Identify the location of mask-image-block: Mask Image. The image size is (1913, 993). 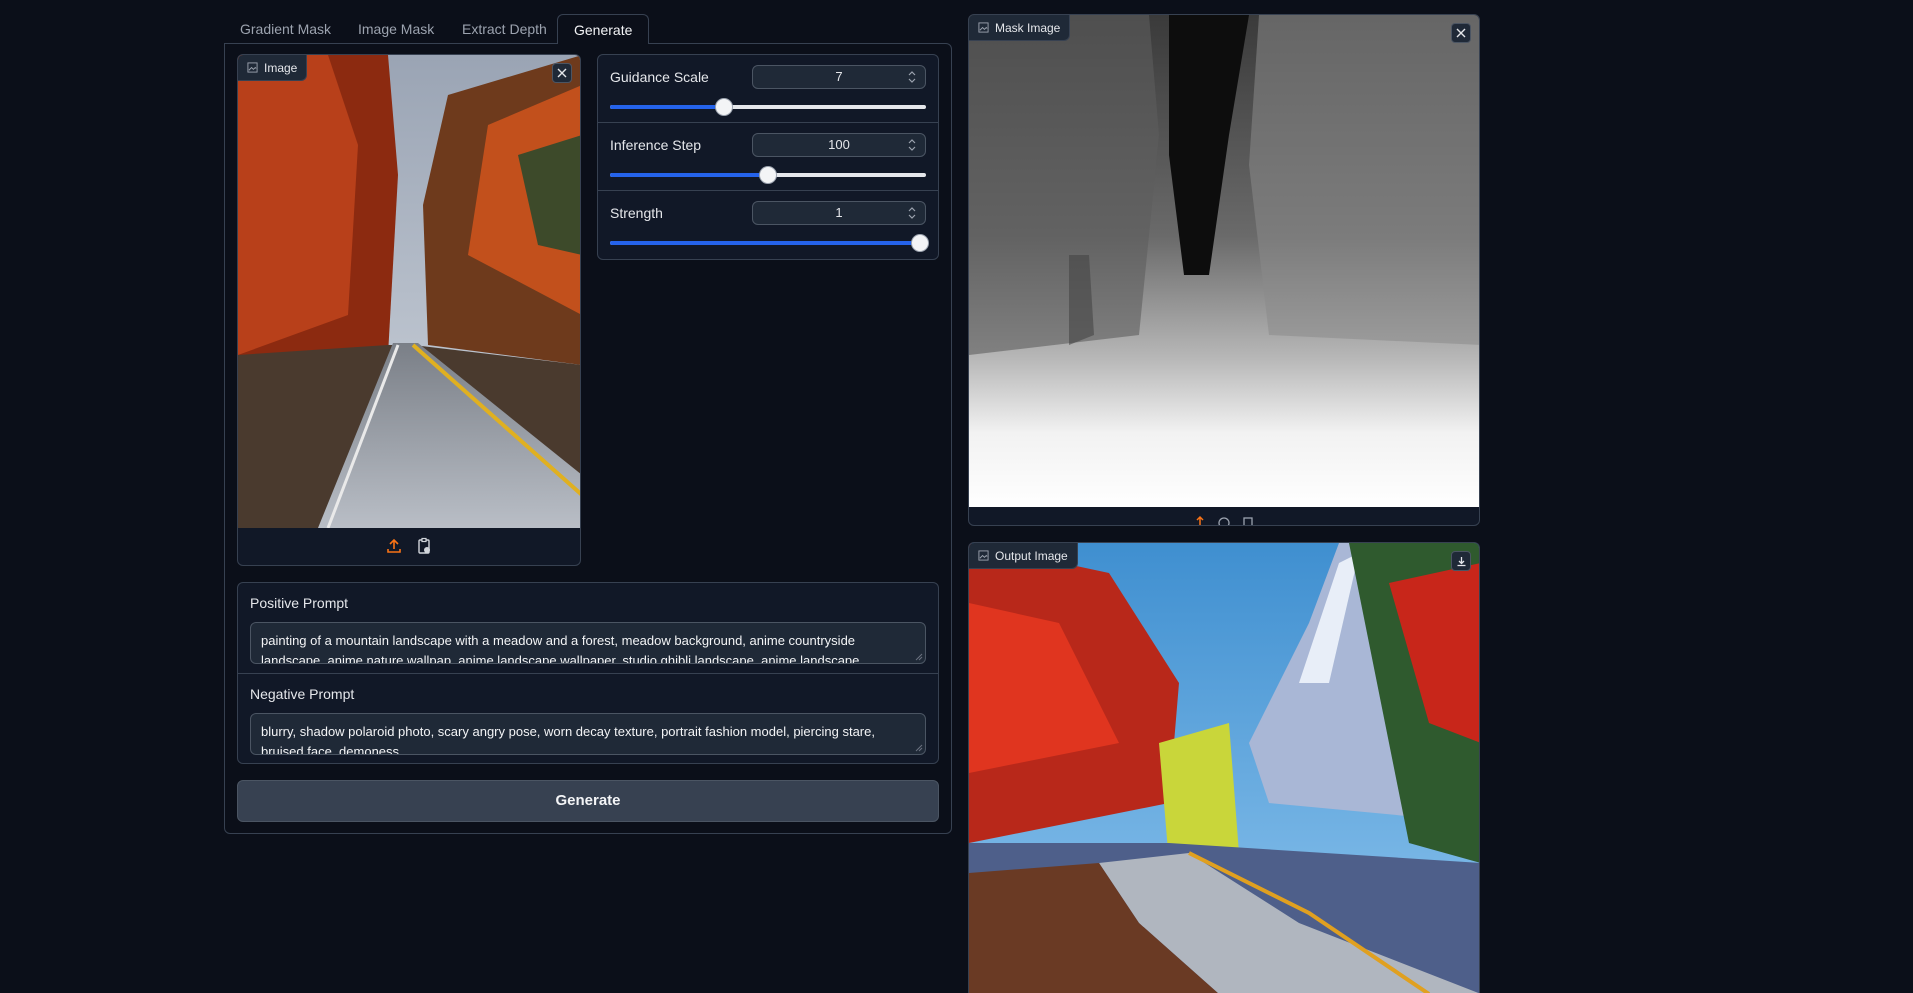
(1224, 270).